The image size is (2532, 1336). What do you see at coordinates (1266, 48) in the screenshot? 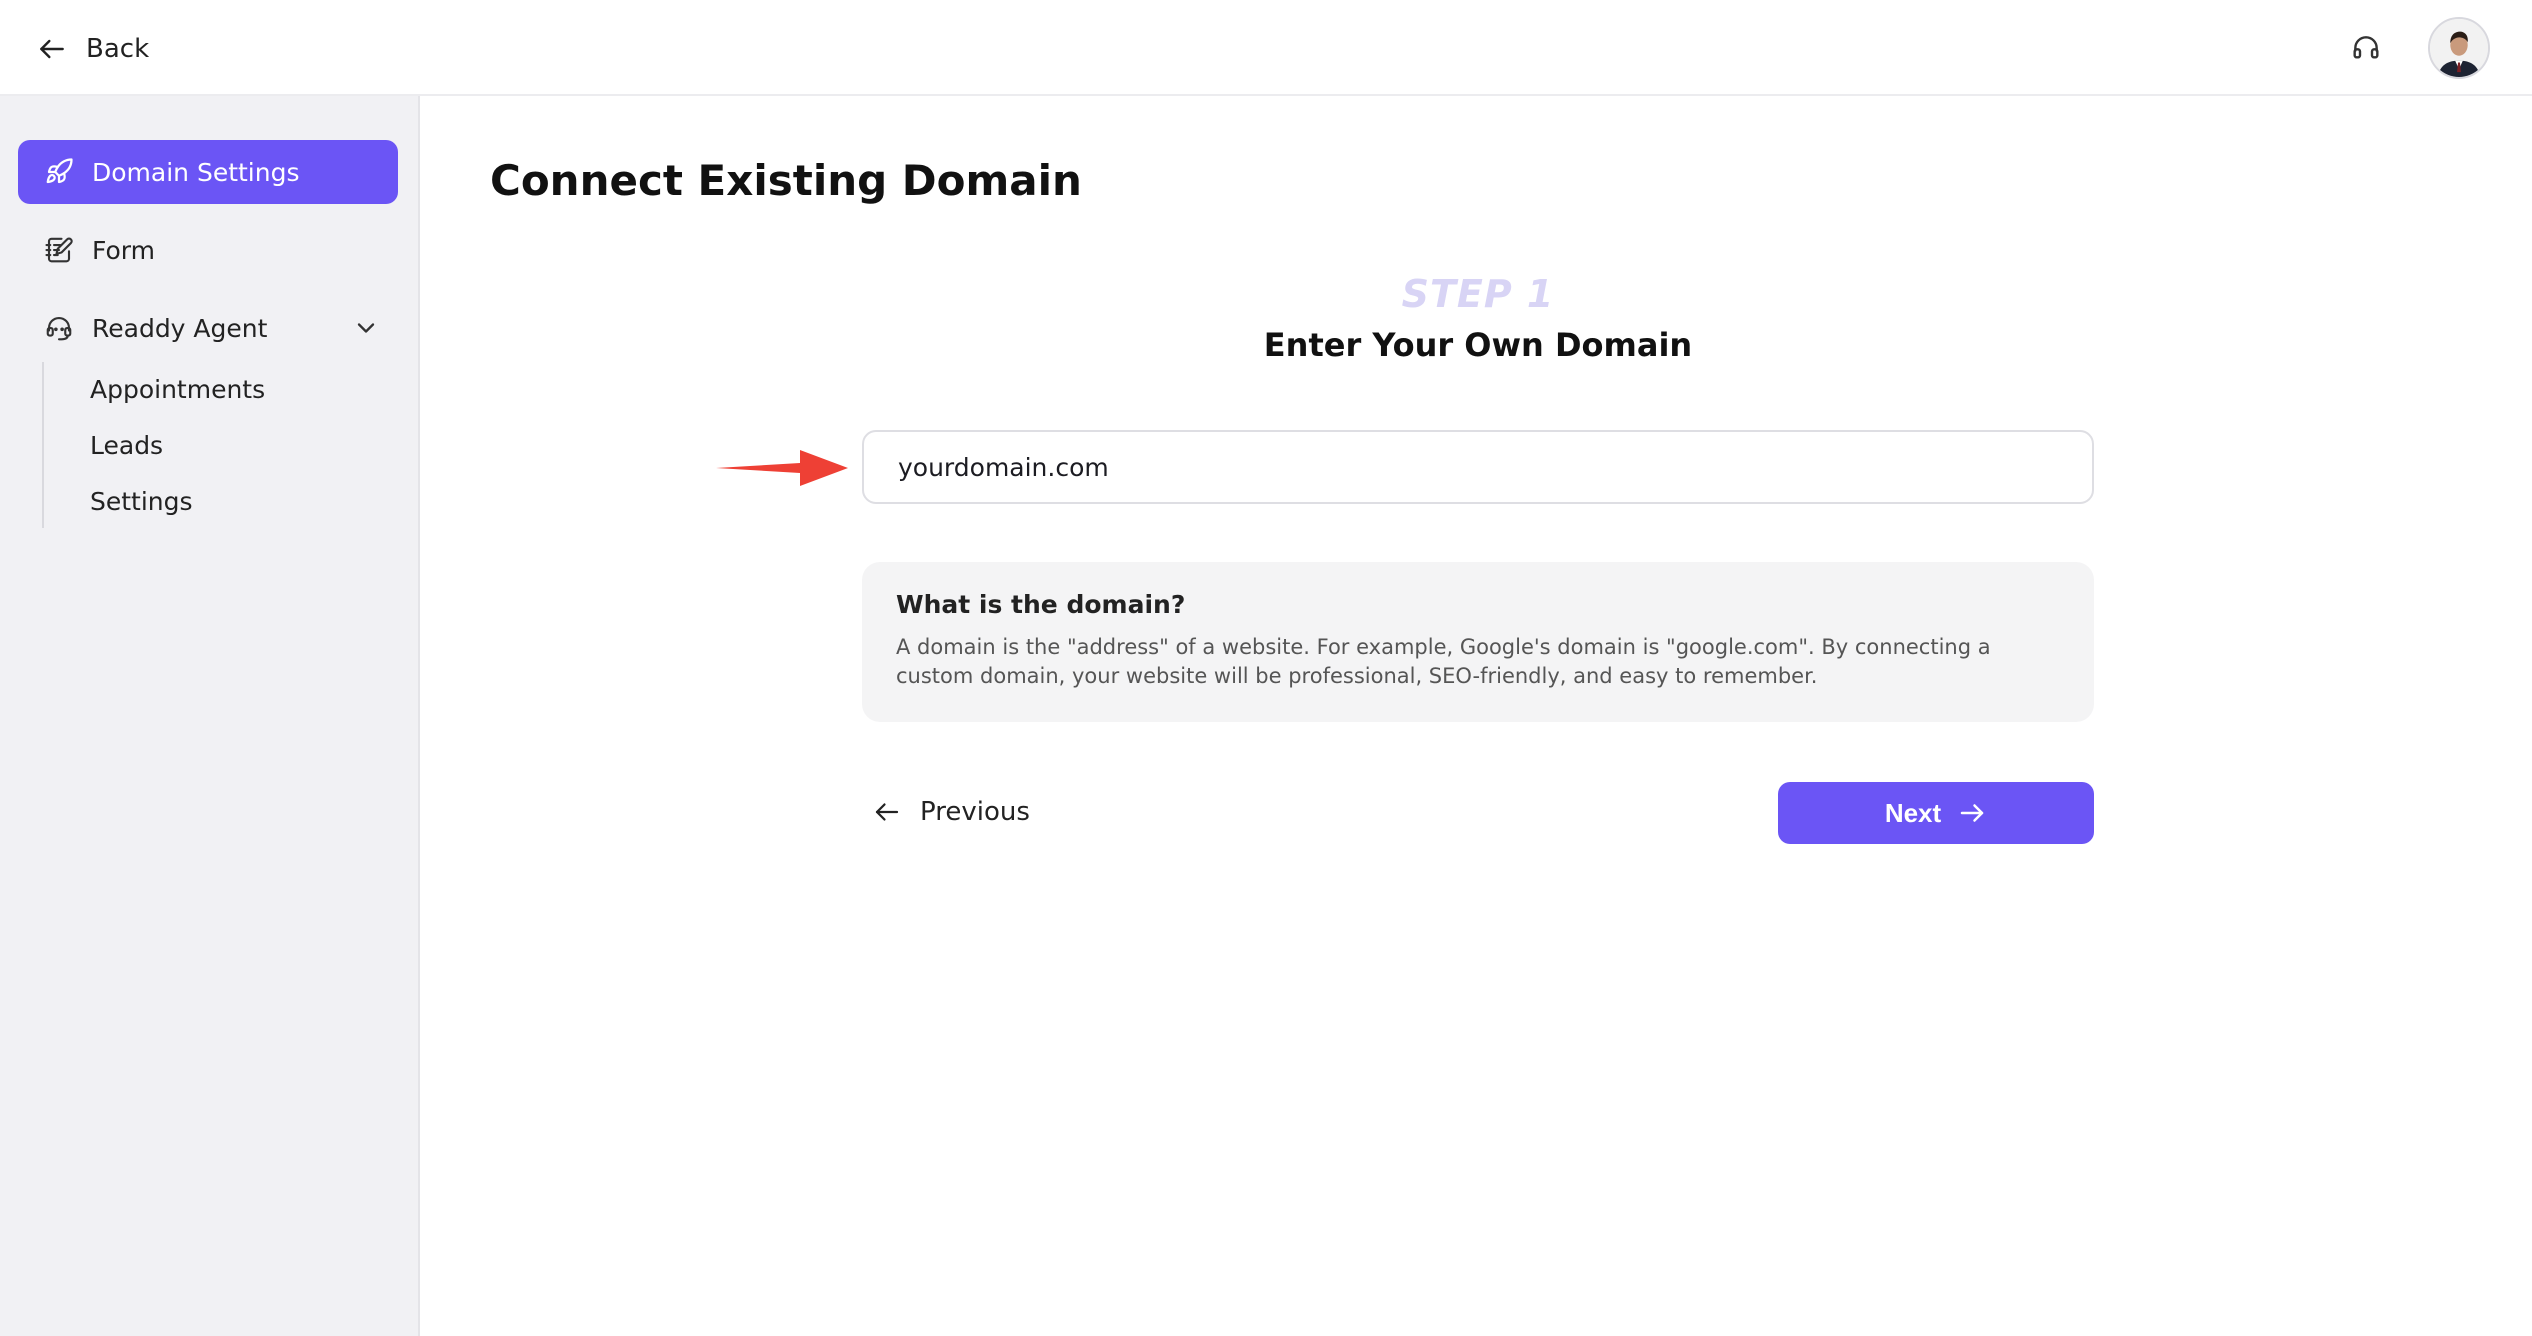
I see `top-bar: Back` at bounding box center [1266, 48].